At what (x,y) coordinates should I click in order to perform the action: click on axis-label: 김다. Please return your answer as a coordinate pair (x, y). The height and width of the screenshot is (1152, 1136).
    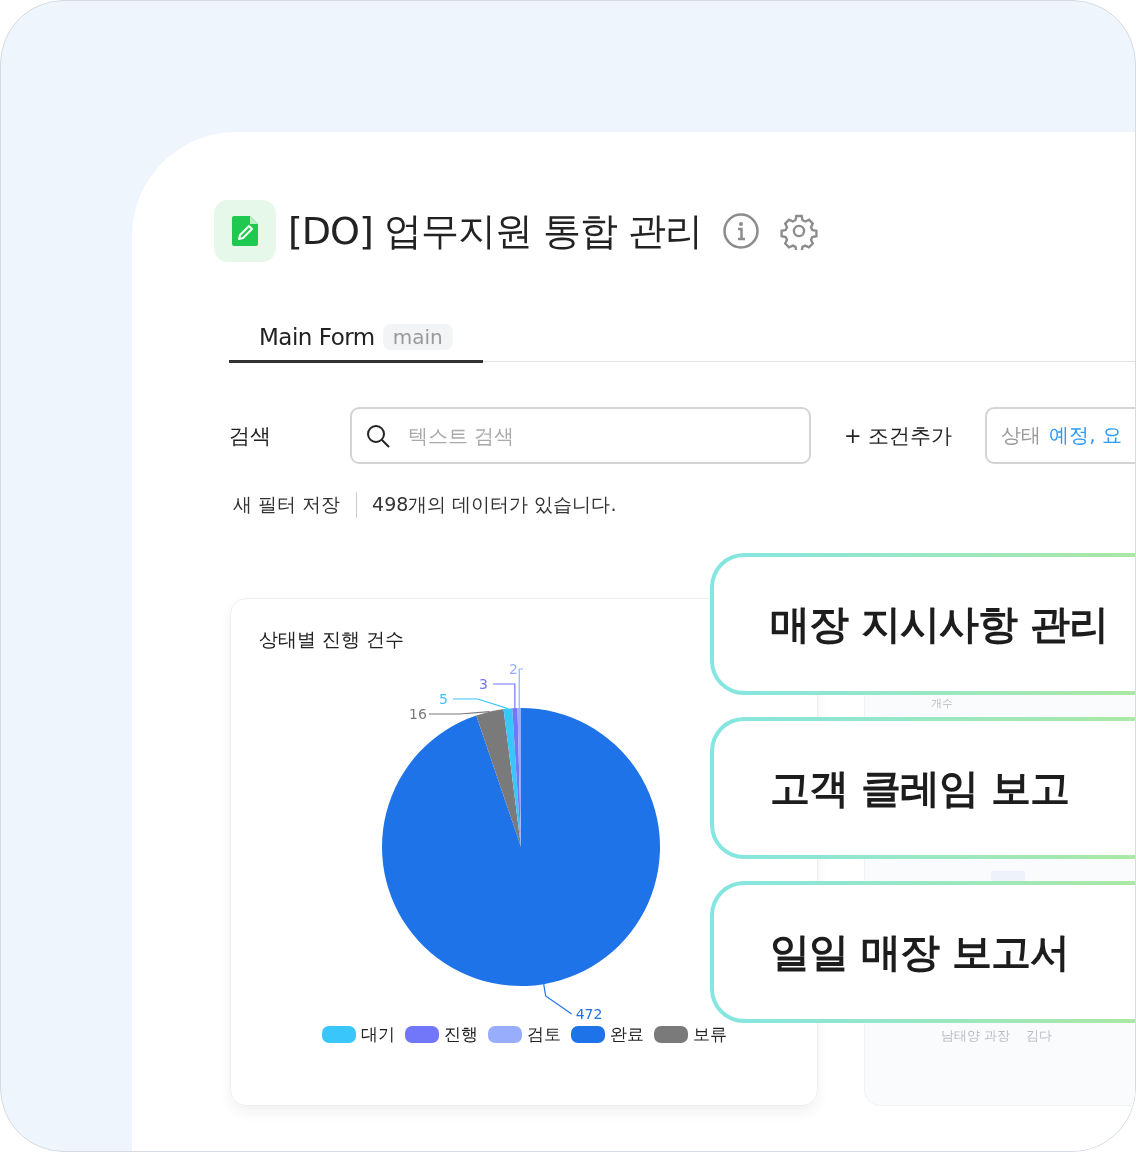
    Looking at the image, I should click on (1039, 1036).